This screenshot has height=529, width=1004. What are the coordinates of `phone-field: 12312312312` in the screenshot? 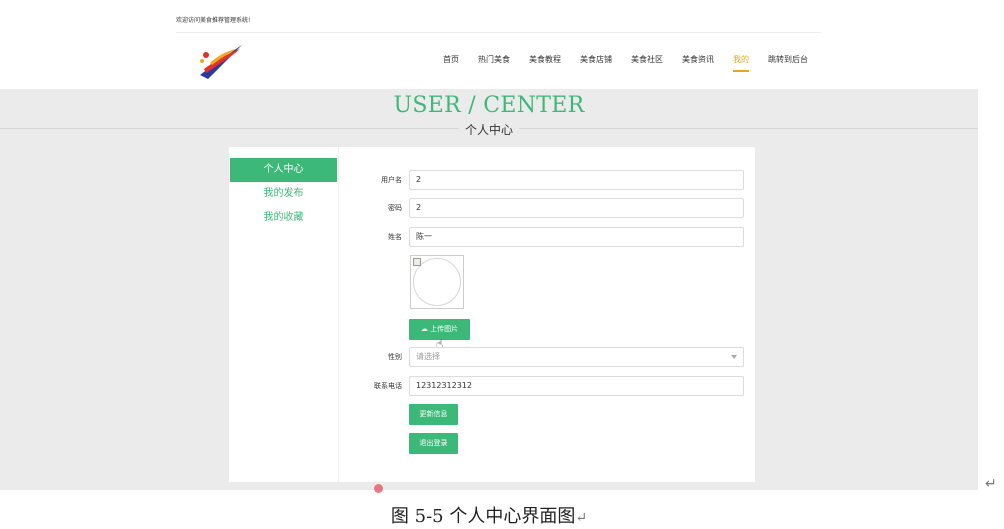 It's located at (576, 386).